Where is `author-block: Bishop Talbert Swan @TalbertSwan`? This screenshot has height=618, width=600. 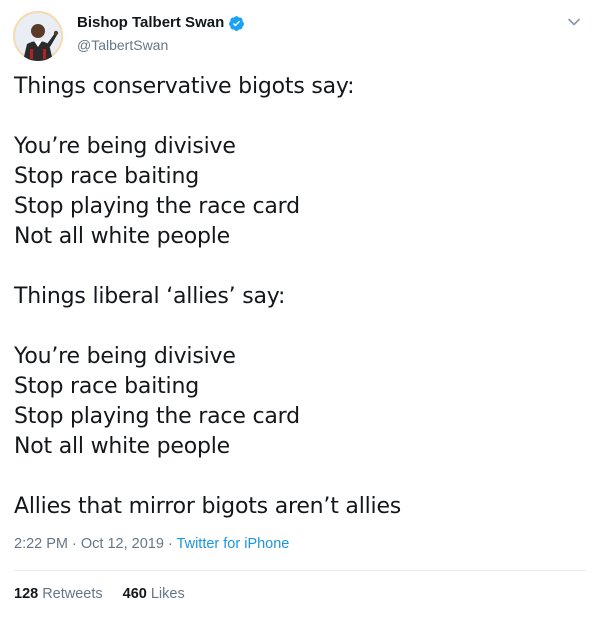
author-block: Bishop Talbert Swan @TalbertSwan is located at coordinates (161, 33).